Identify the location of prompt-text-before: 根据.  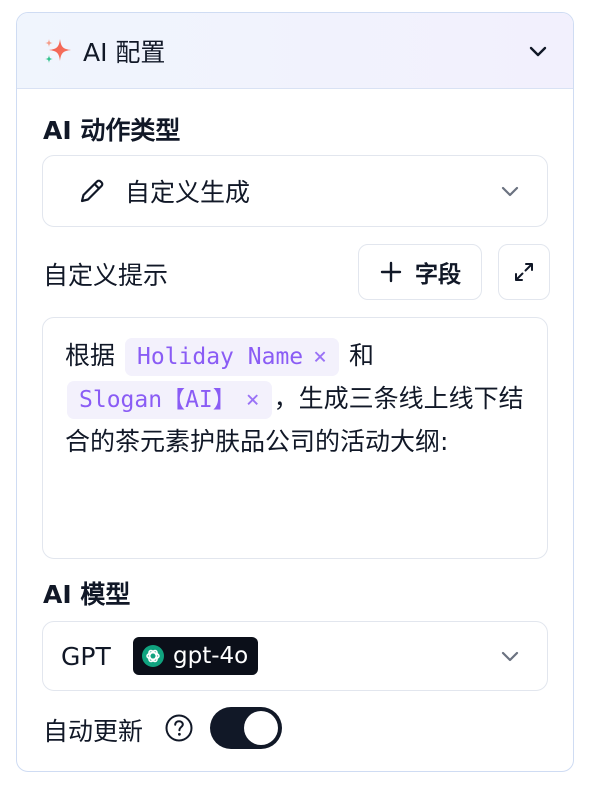
(90, 355).